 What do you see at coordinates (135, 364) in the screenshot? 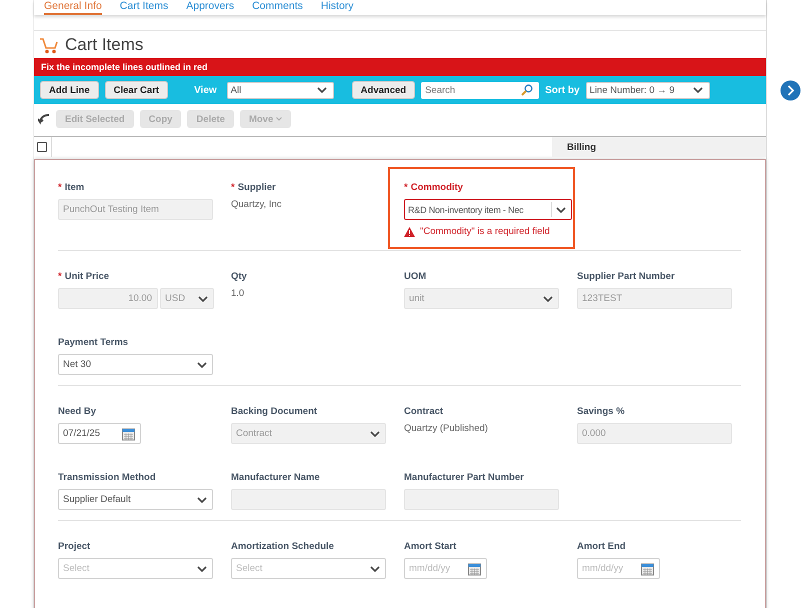
I see `select-field: Net 30` at bounding box center [135, 364].